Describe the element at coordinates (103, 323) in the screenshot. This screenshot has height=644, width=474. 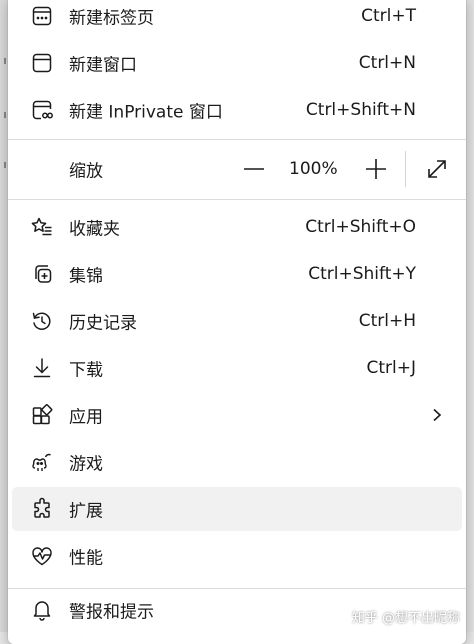
I see `menu-item-label: 历史记录` at that location.